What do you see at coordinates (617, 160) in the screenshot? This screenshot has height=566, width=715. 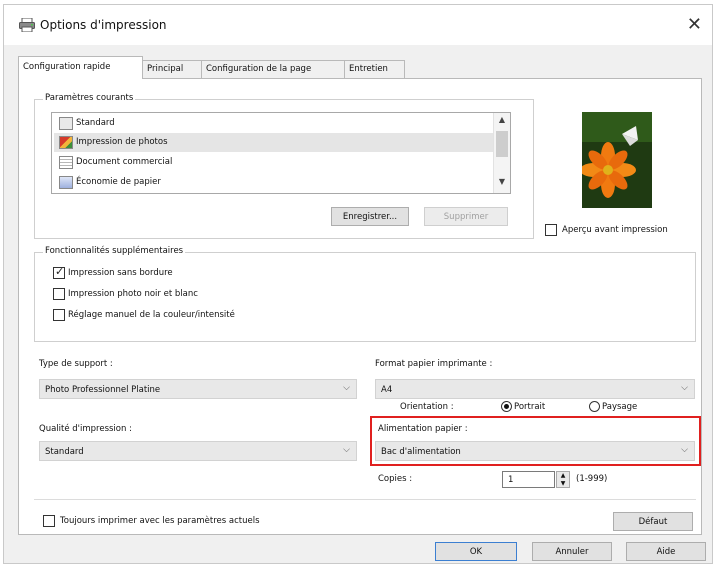 I see `preview-image` at bounding box center [617, 160].